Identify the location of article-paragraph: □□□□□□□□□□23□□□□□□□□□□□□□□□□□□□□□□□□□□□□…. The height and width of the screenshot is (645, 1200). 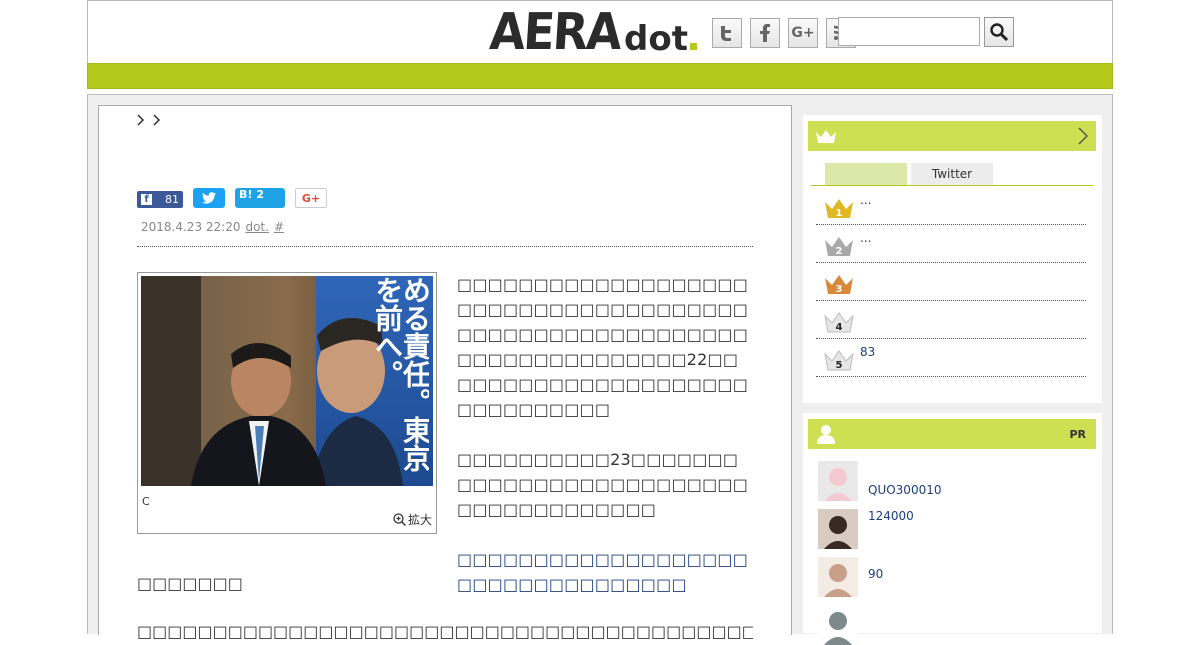
(603, 484).